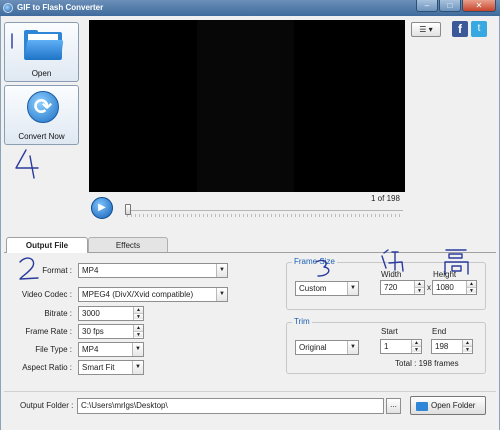 The width and height of the screenshot is (500, 430). What do you see at coordinates (445, 274) in the screenshot?
I see `height-label: Height` at bounding box center [445, 274].